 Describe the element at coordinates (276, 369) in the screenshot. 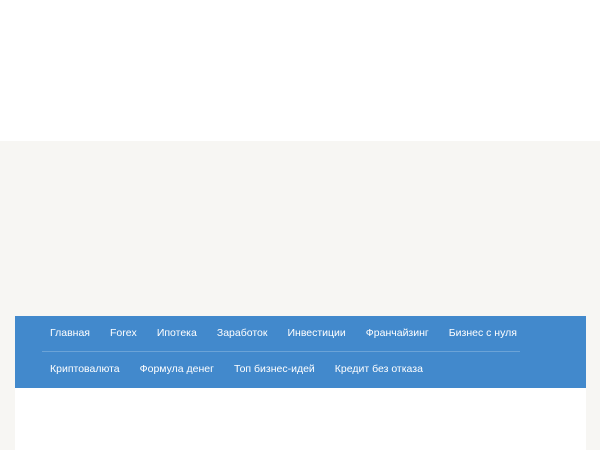

I see `nav-item-top-business-ideas: Топ бизнес-идей` at that location.